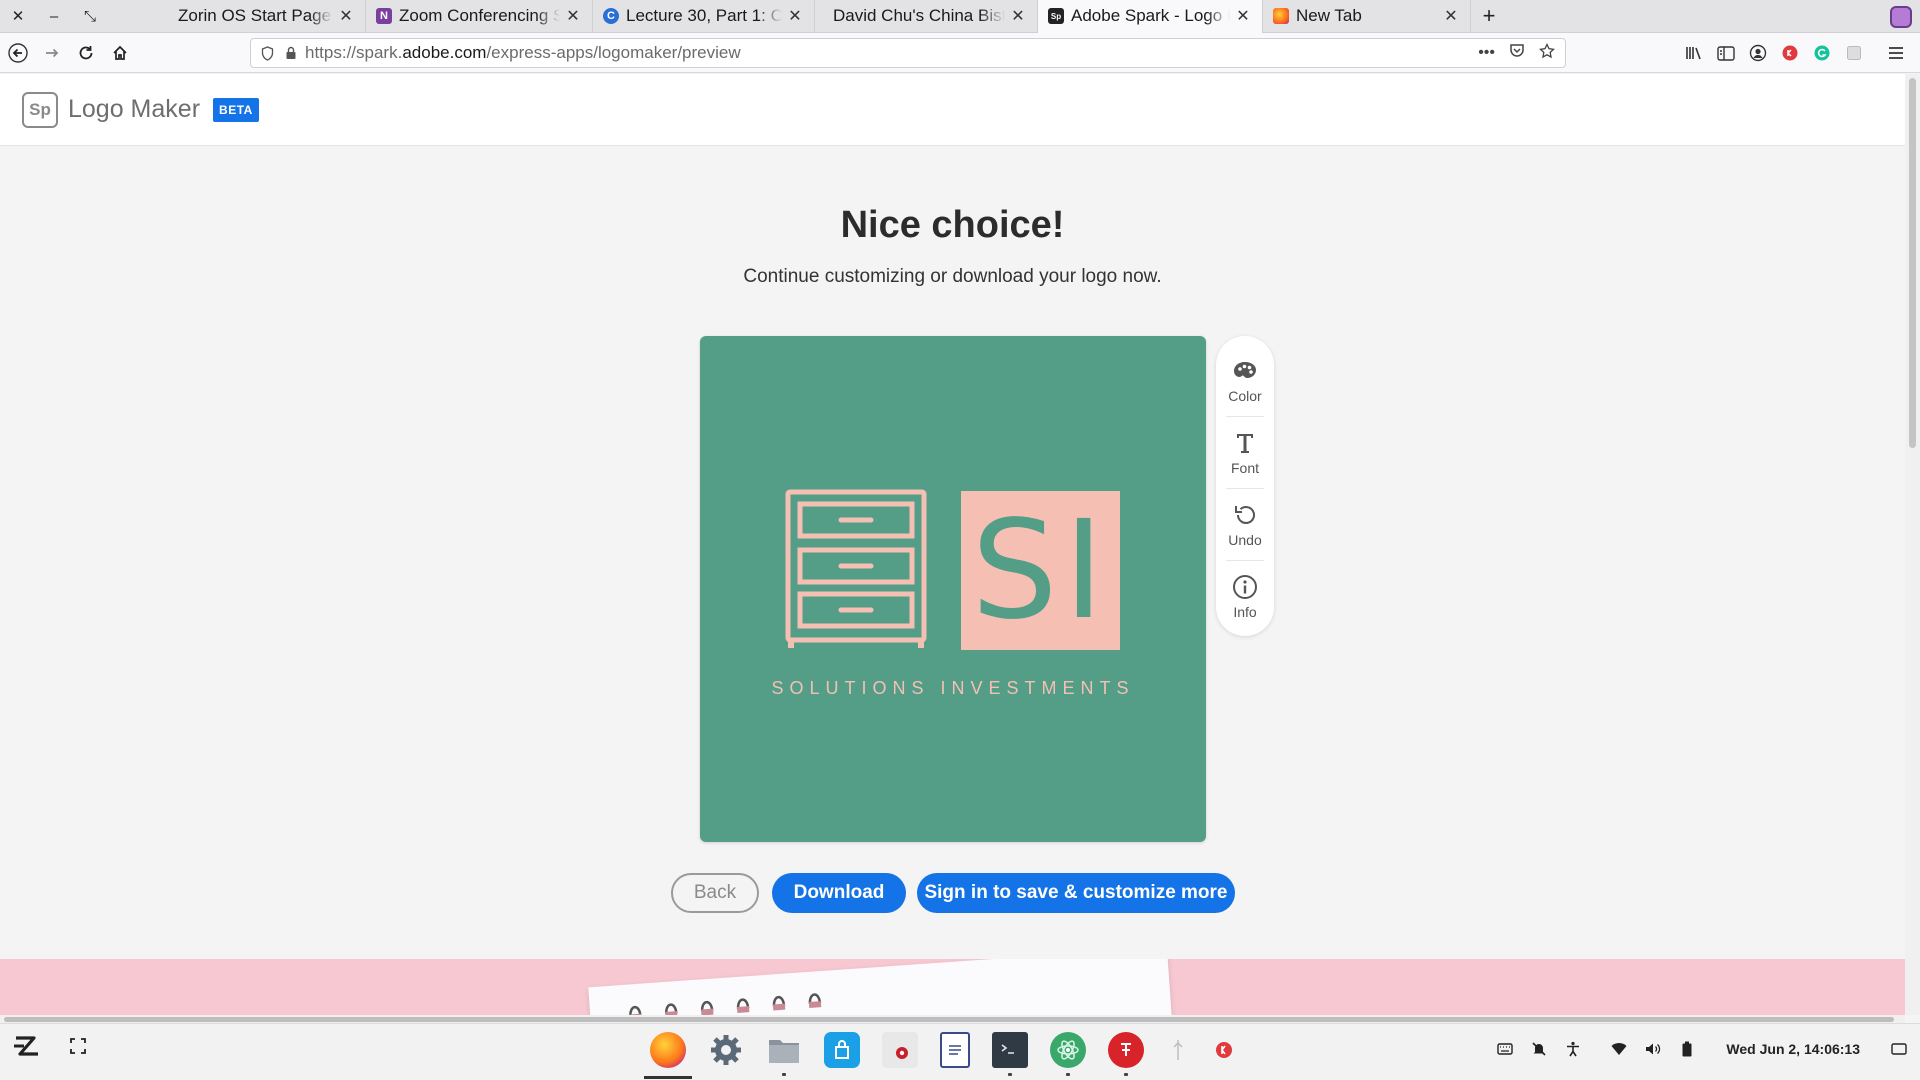 The width and height of the screenshot is (1920, 1080). I want to click on horizontal-scrollbar, so click(952, 1019).